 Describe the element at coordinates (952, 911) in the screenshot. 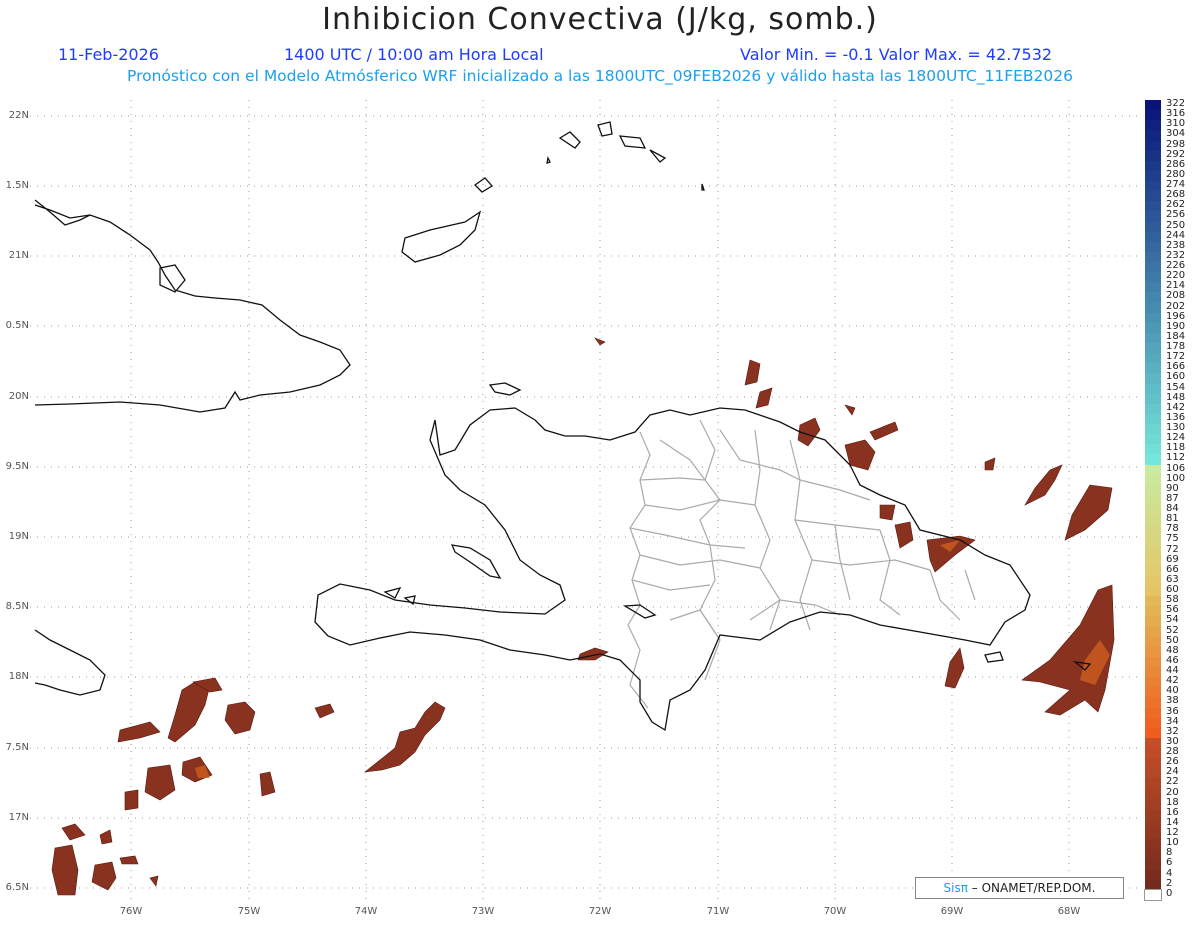

I see `lon-label: 69W` at that location.